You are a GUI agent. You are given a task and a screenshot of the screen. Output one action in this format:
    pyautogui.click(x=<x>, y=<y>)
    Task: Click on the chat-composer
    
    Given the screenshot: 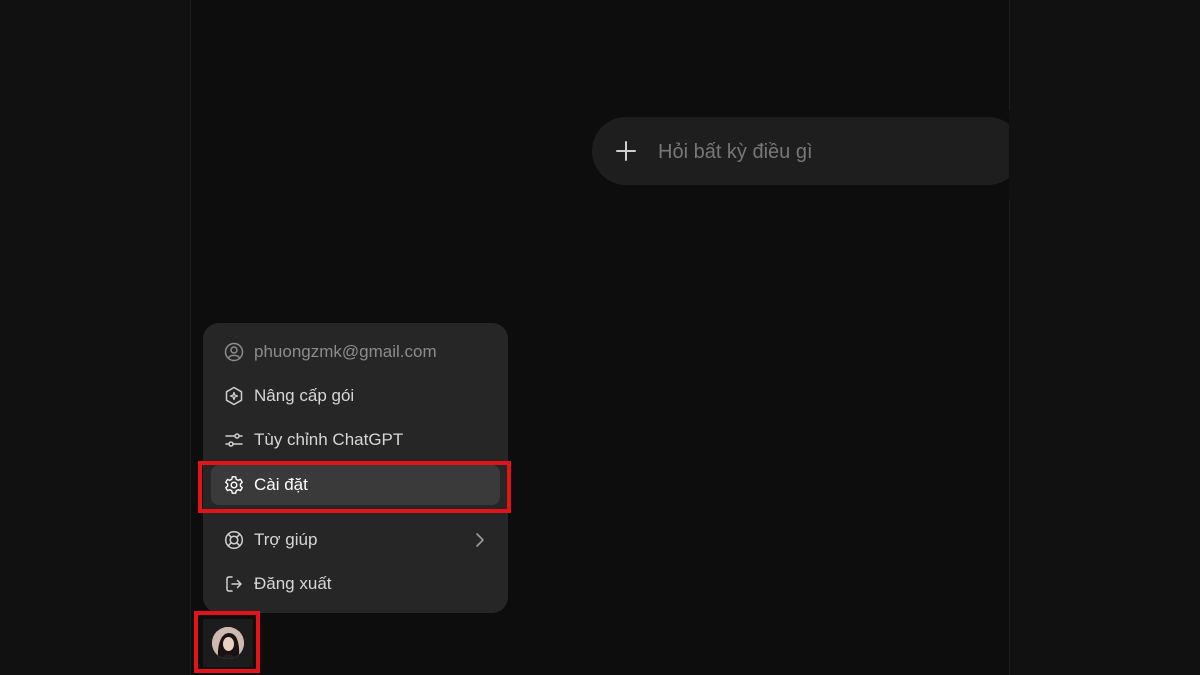 What is the action you would take?
    pyautogui.click(x=807, y=151)
    